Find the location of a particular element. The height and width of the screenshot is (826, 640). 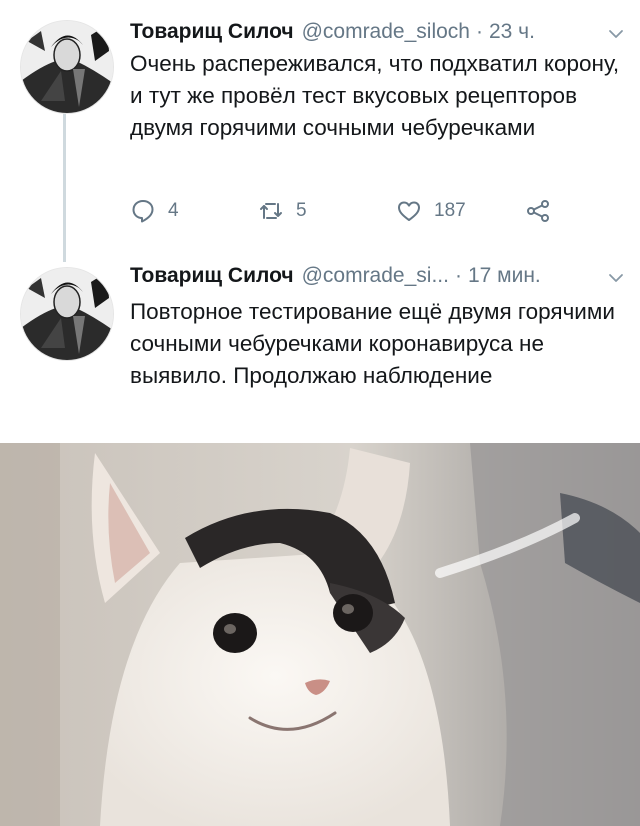

heart-icon is located at coordinates (409, 211).